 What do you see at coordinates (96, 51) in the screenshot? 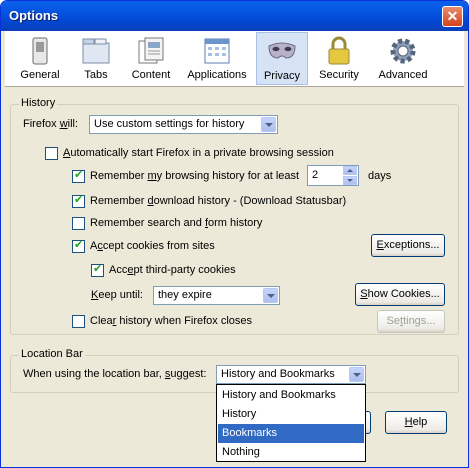
I see `tabs-icon` at bounding box center [96, 51].